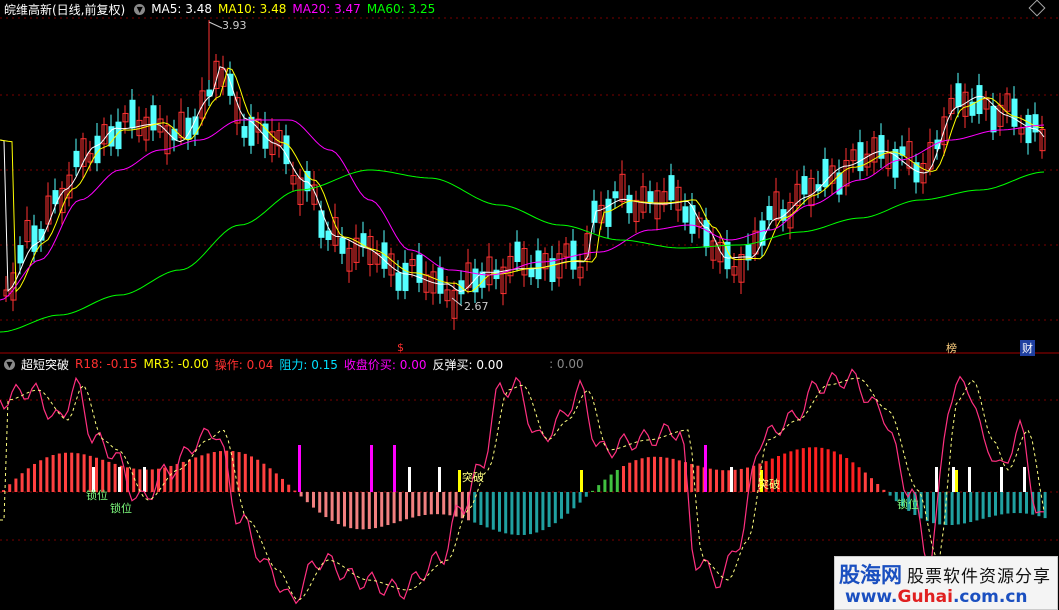  What do you see at coordinates (234, 25) in the screenshot?
I see `high-price-label: 3.93` at bounding box center [234, 25].